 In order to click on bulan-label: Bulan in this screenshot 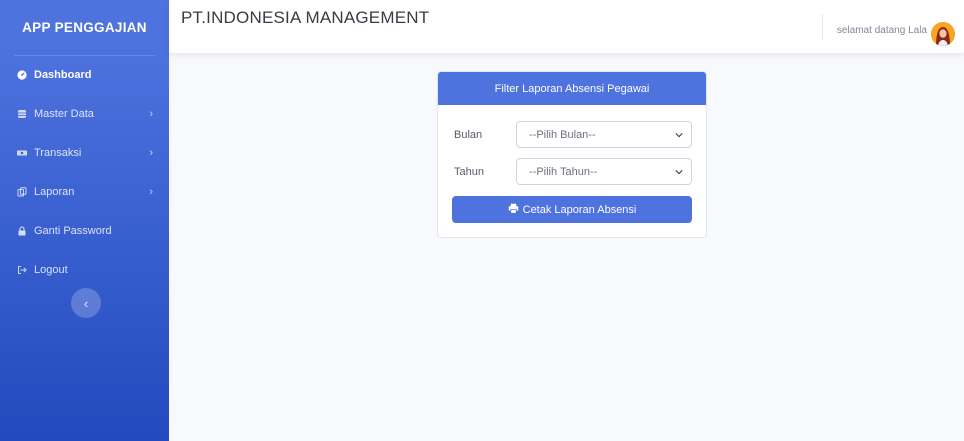, I will do `click(468, 134)`.